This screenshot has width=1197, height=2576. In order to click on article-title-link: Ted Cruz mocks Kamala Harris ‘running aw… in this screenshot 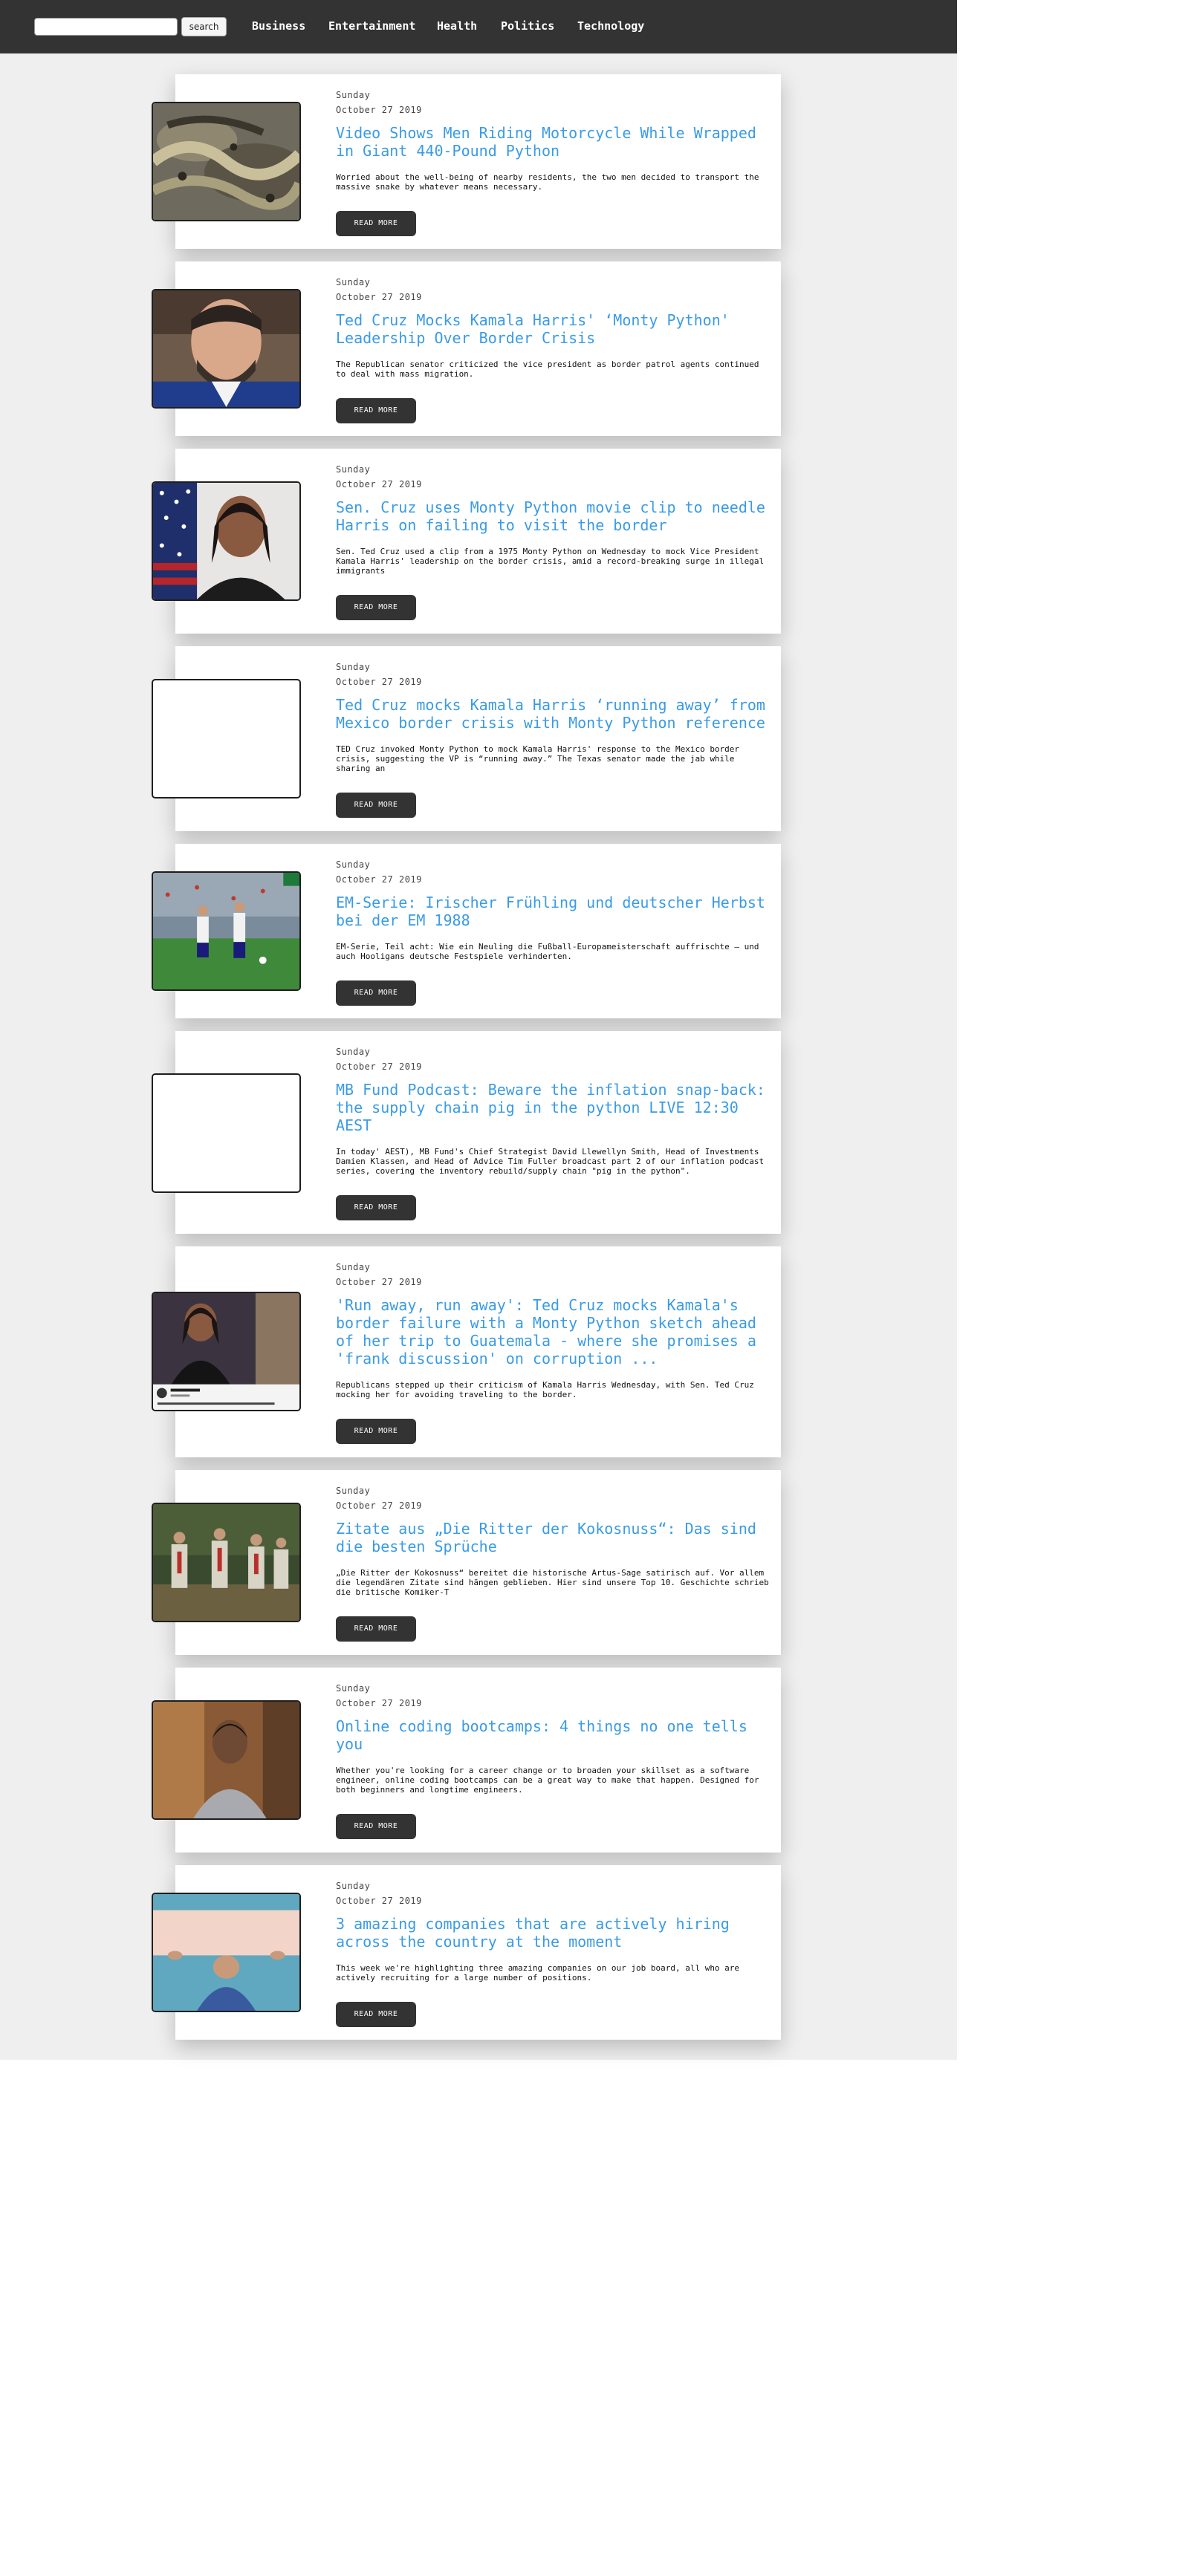, I will do `click(555, 714)`.